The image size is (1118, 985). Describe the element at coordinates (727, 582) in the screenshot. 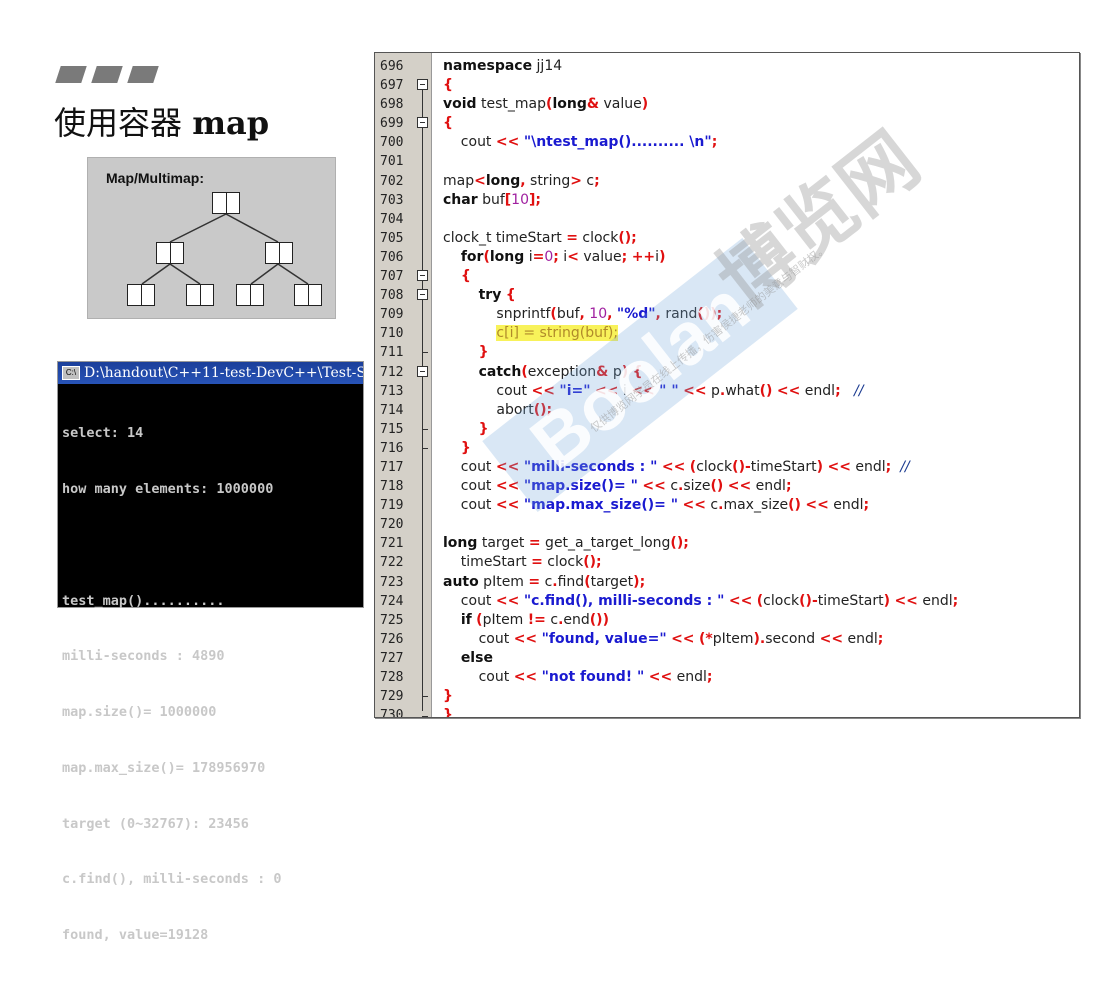

I see `code-line: 723 auto pItem = c.find(target);` at that location.